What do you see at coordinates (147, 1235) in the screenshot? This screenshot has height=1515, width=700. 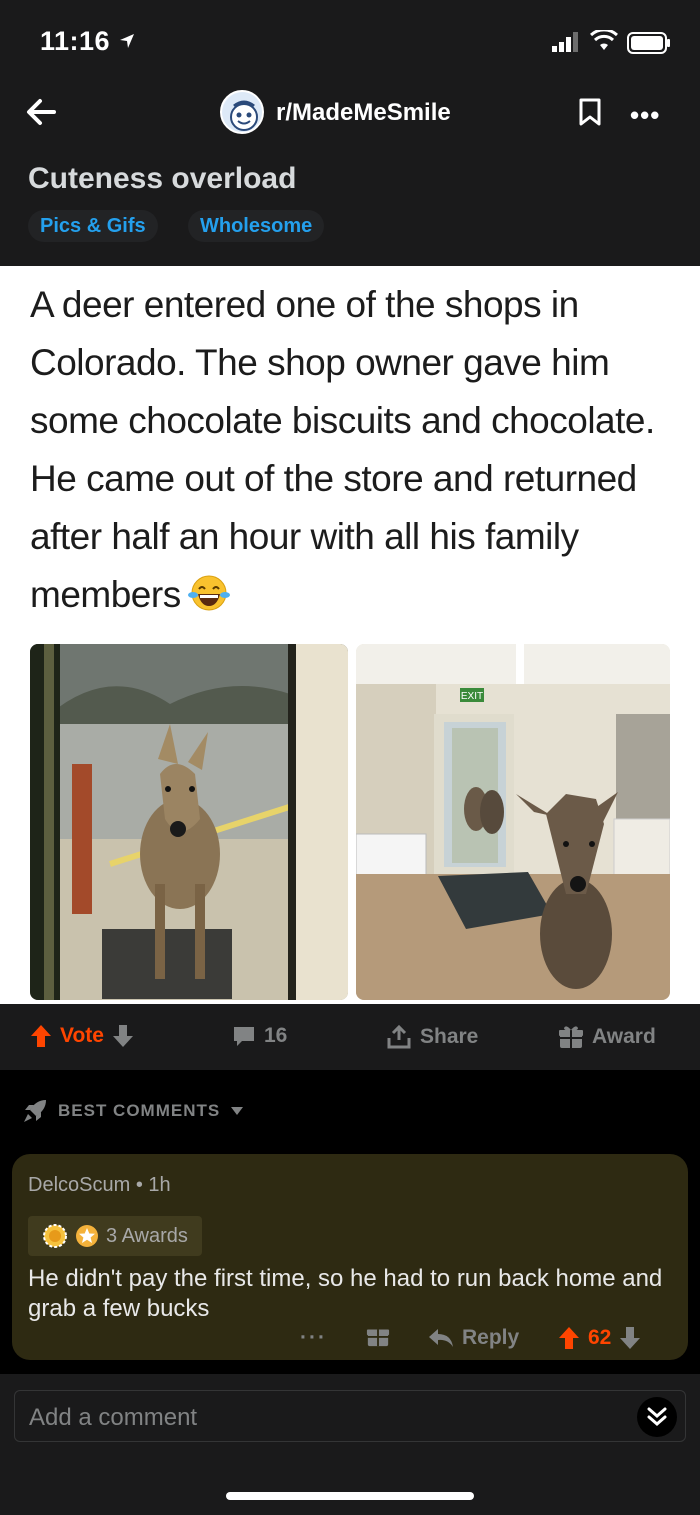 I see `awards-count: 3 Awards` at bounding box center [147, 1235].